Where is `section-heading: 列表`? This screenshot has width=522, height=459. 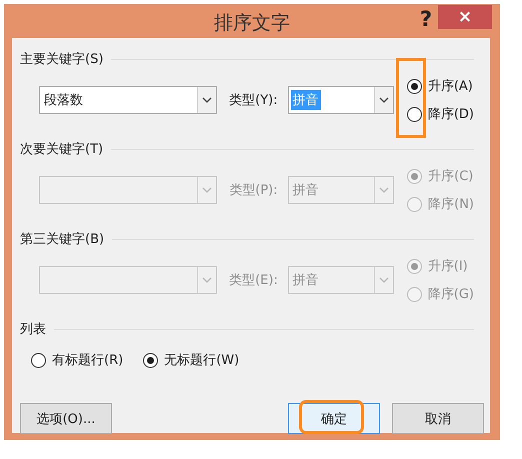
section-heading: 列表 is located at coordinates (33, 329).